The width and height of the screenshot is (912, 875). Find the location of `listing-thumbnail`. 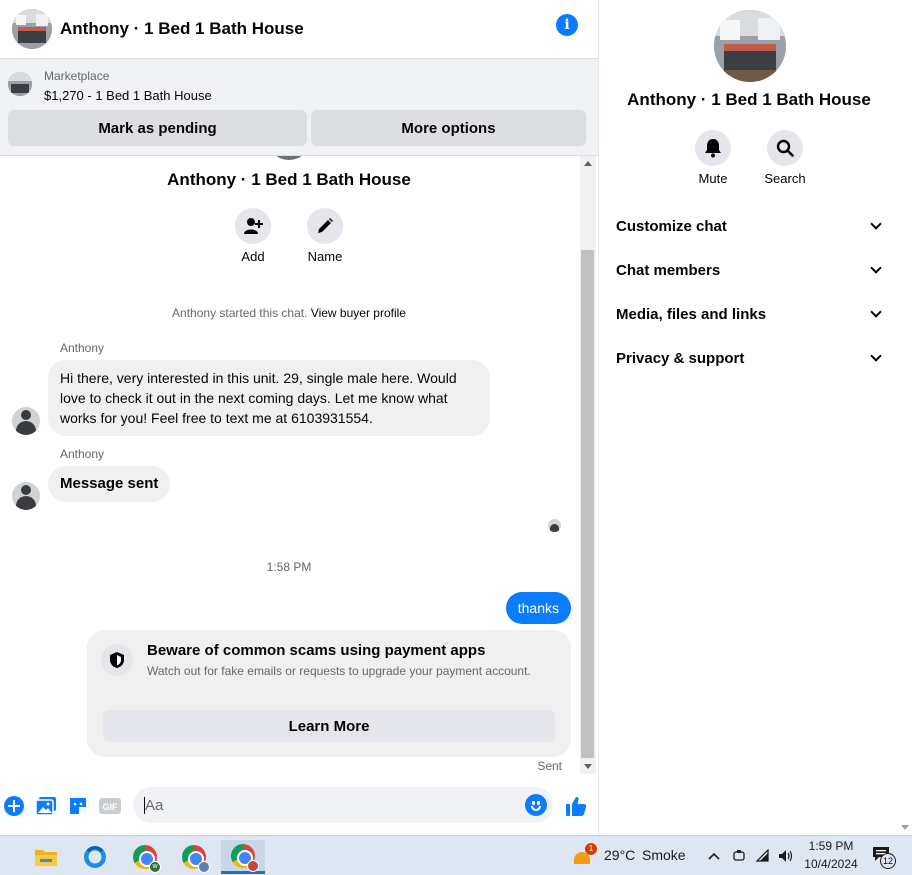

listing-thumbnail is located at coordinates (20, 84).